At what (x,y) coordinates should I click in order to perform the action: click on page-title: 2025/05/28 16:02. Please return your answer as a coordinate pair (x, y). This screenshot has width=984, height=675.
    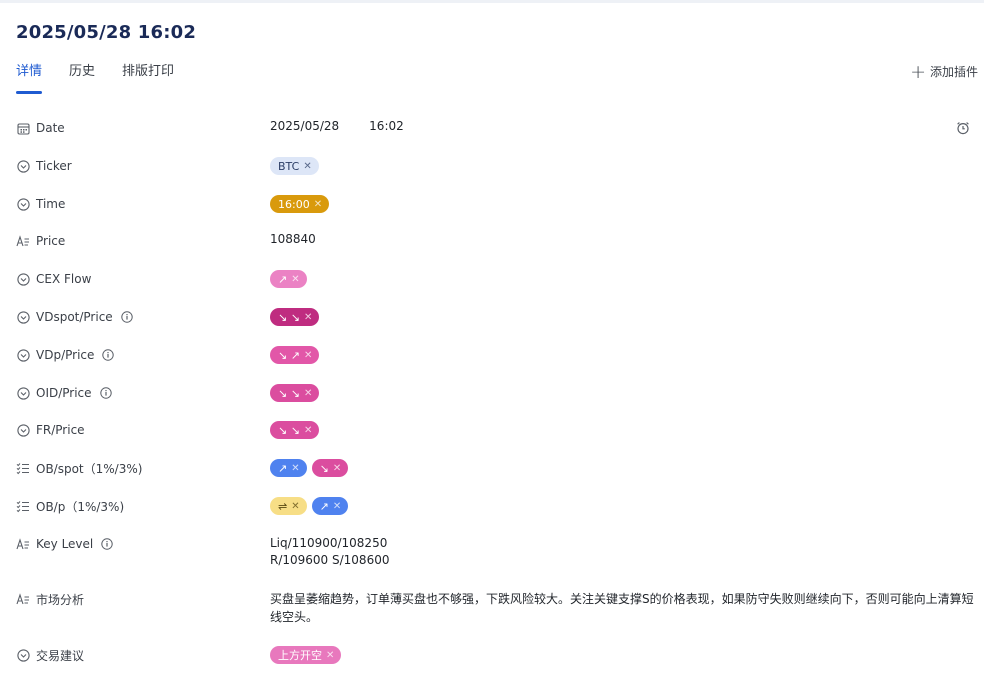
    Looking at the image, I should click on (106, 32).